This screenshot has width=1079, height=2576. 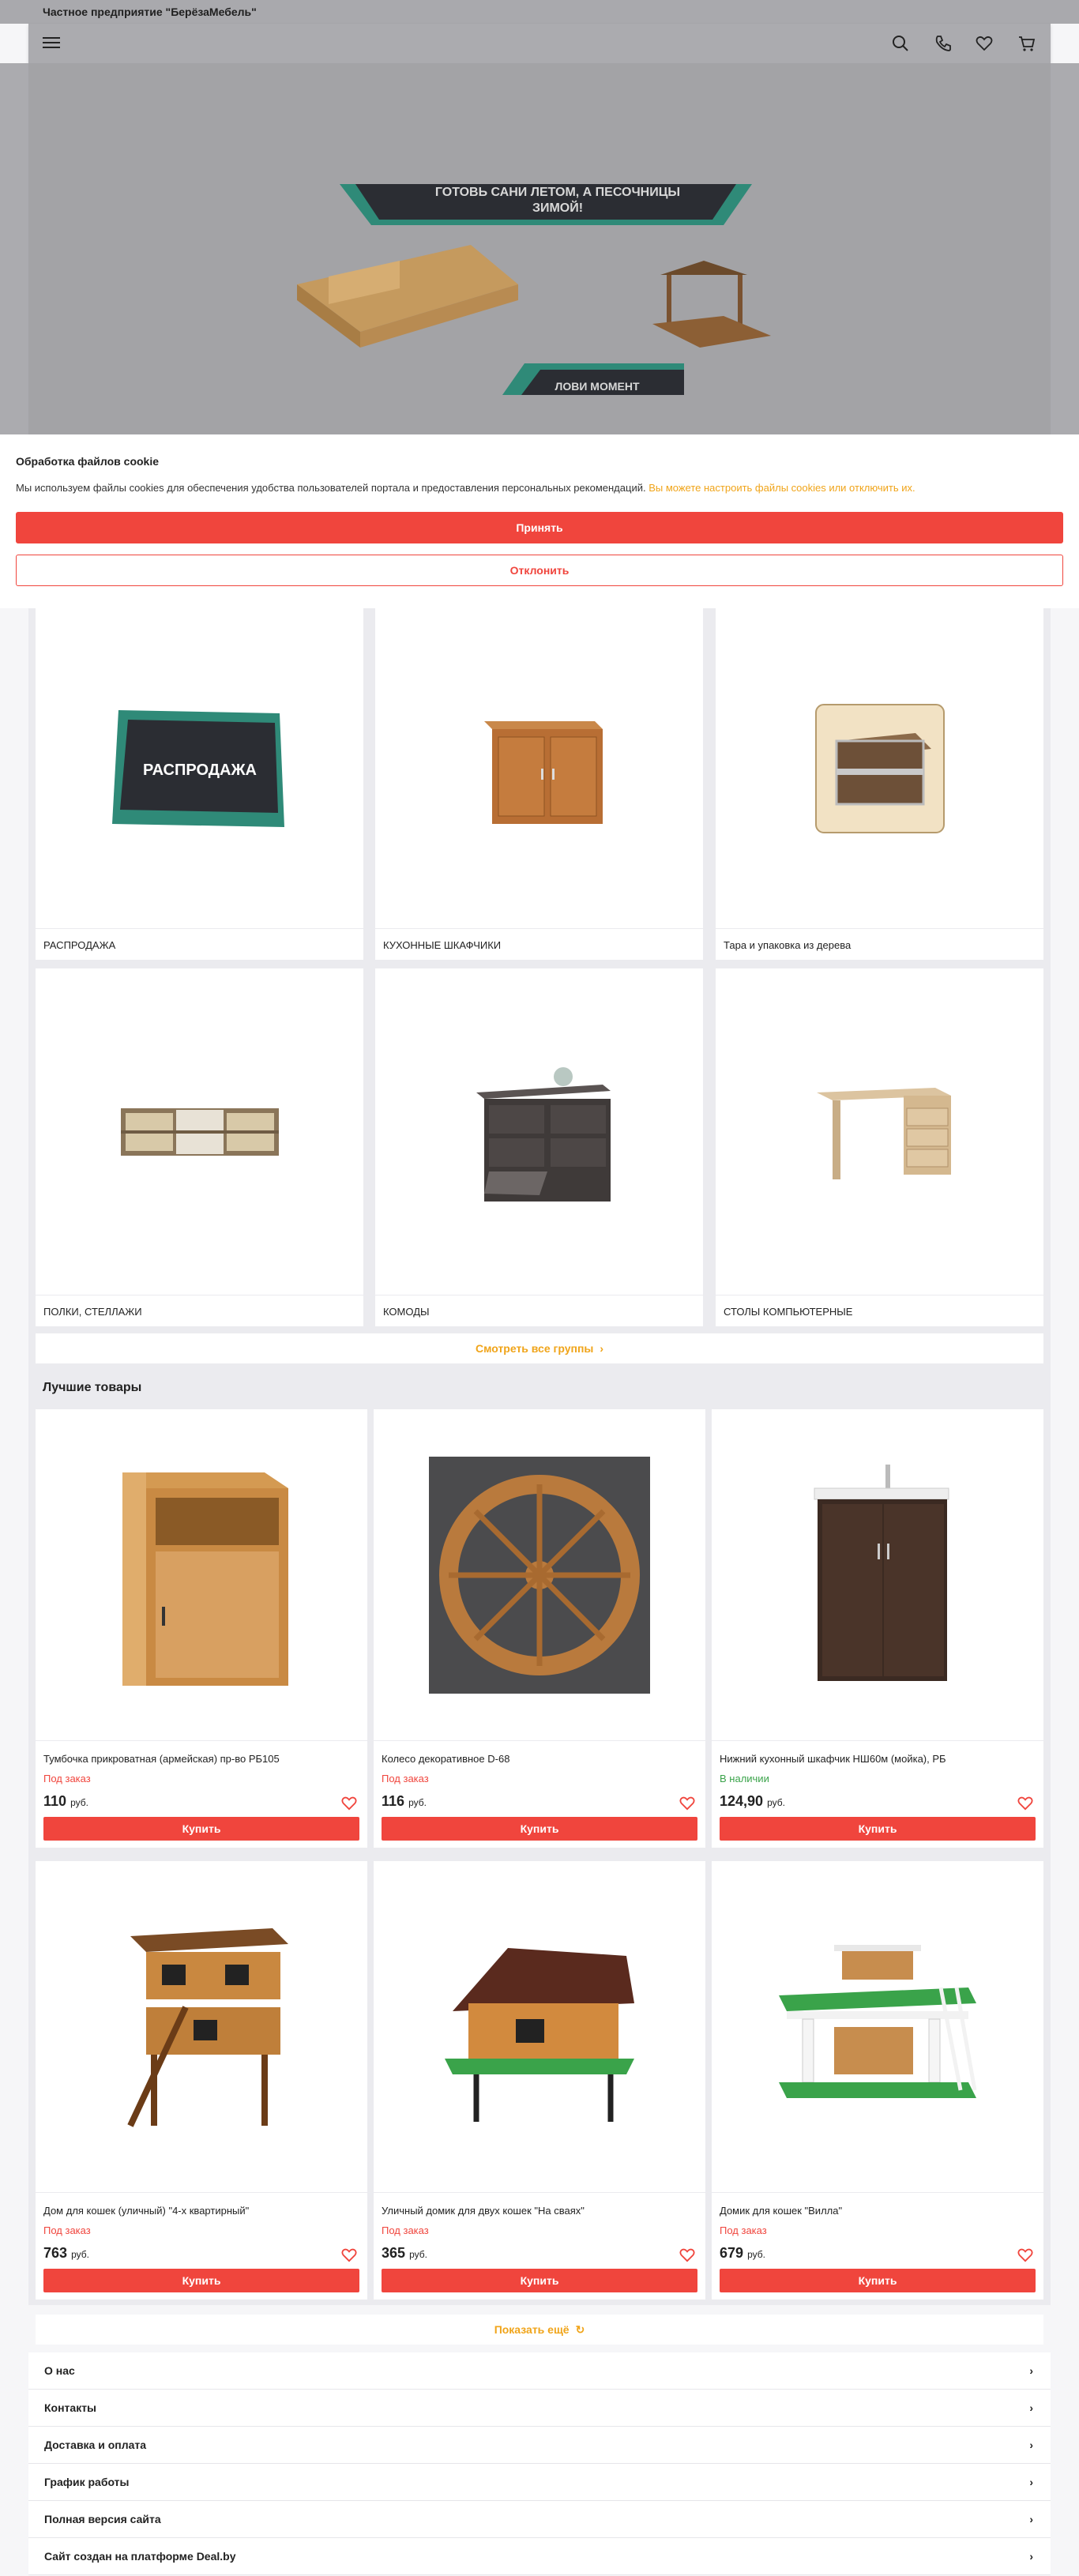 What do you see at coordinates (199, 1147) in the screenshot?
I see `group-card: ПОЛКИ, СТЕЛЛАЖИ` at bounding box center [199, 1147].